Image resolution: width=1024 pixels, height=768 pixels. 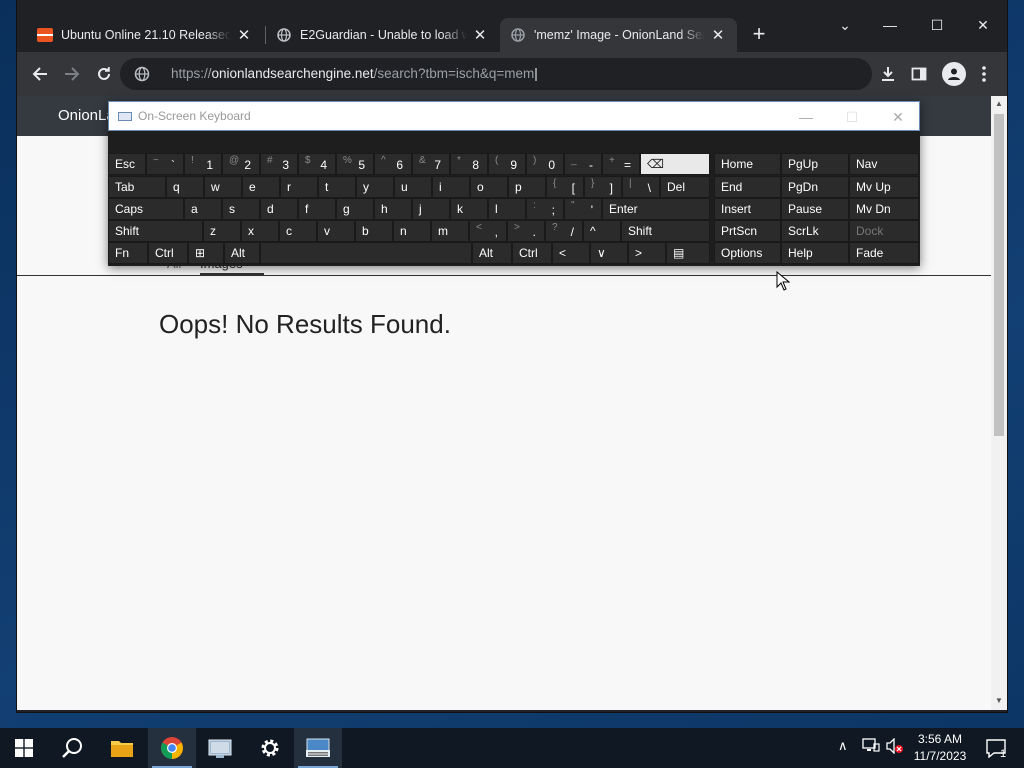 What do you see at coordinates (884, 209) in the screenshot?
I see `osk-key-mv-dn: Mv Dn` at bounding box center [884, 209].